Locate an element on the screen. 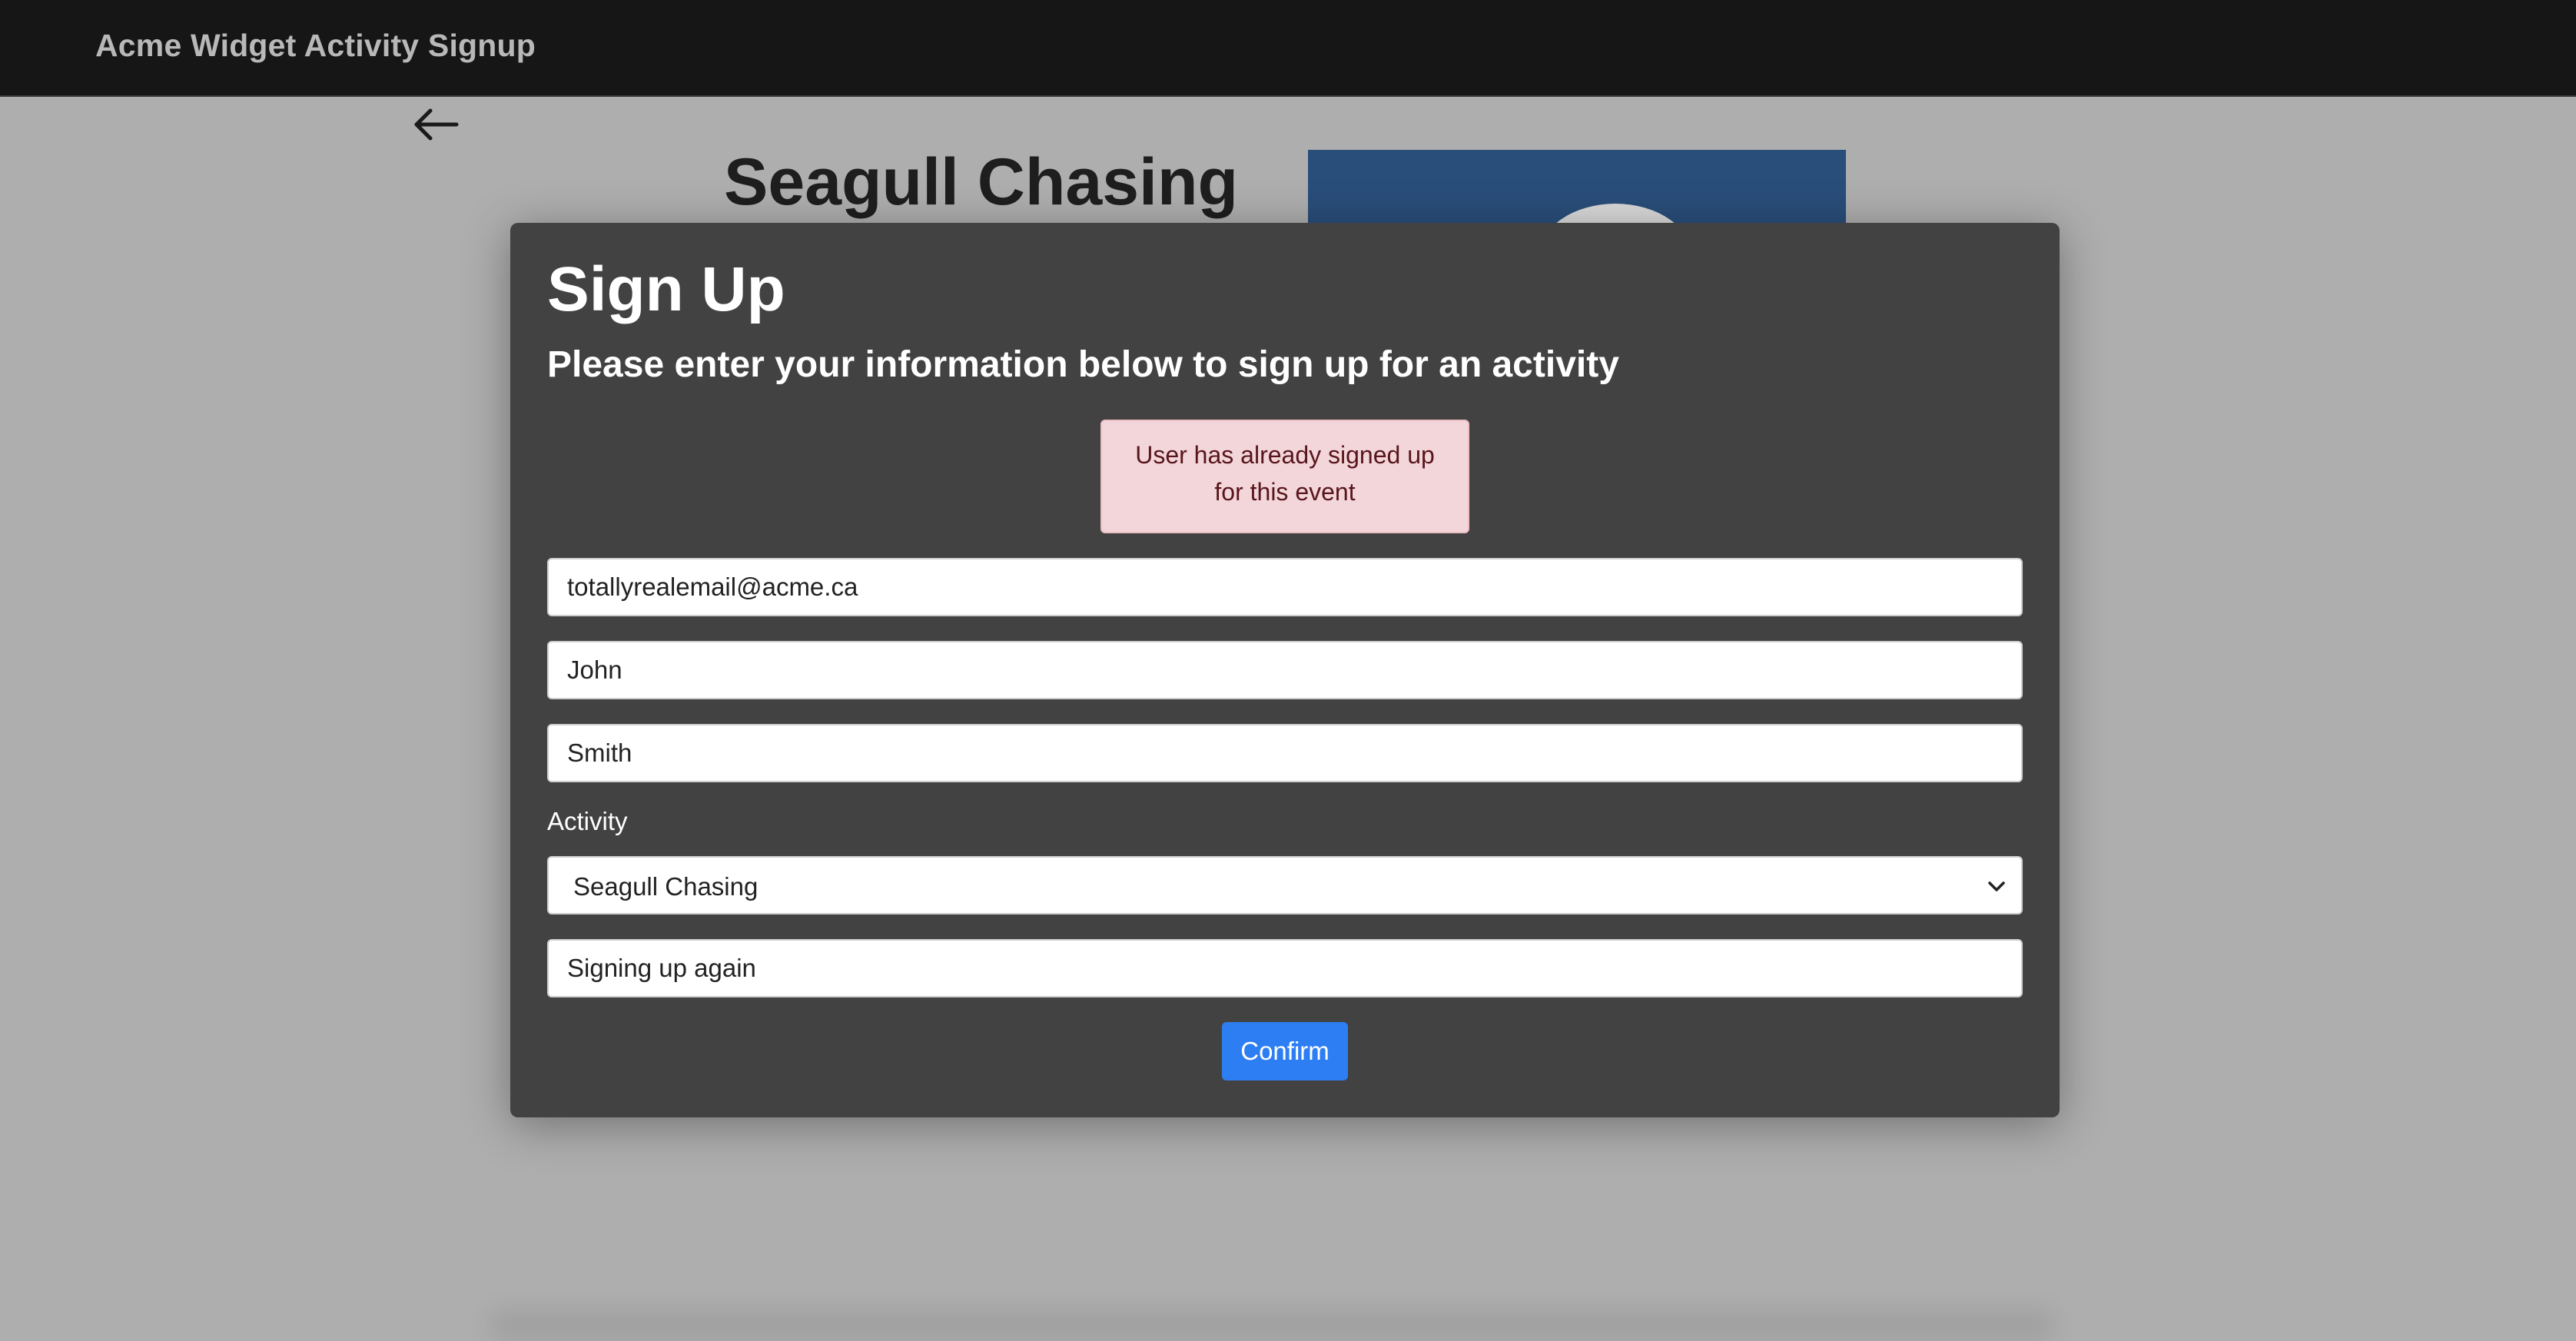 The image size is (2576, 1341). alert-line-2: for this event is located at coordinates (1285, 492).